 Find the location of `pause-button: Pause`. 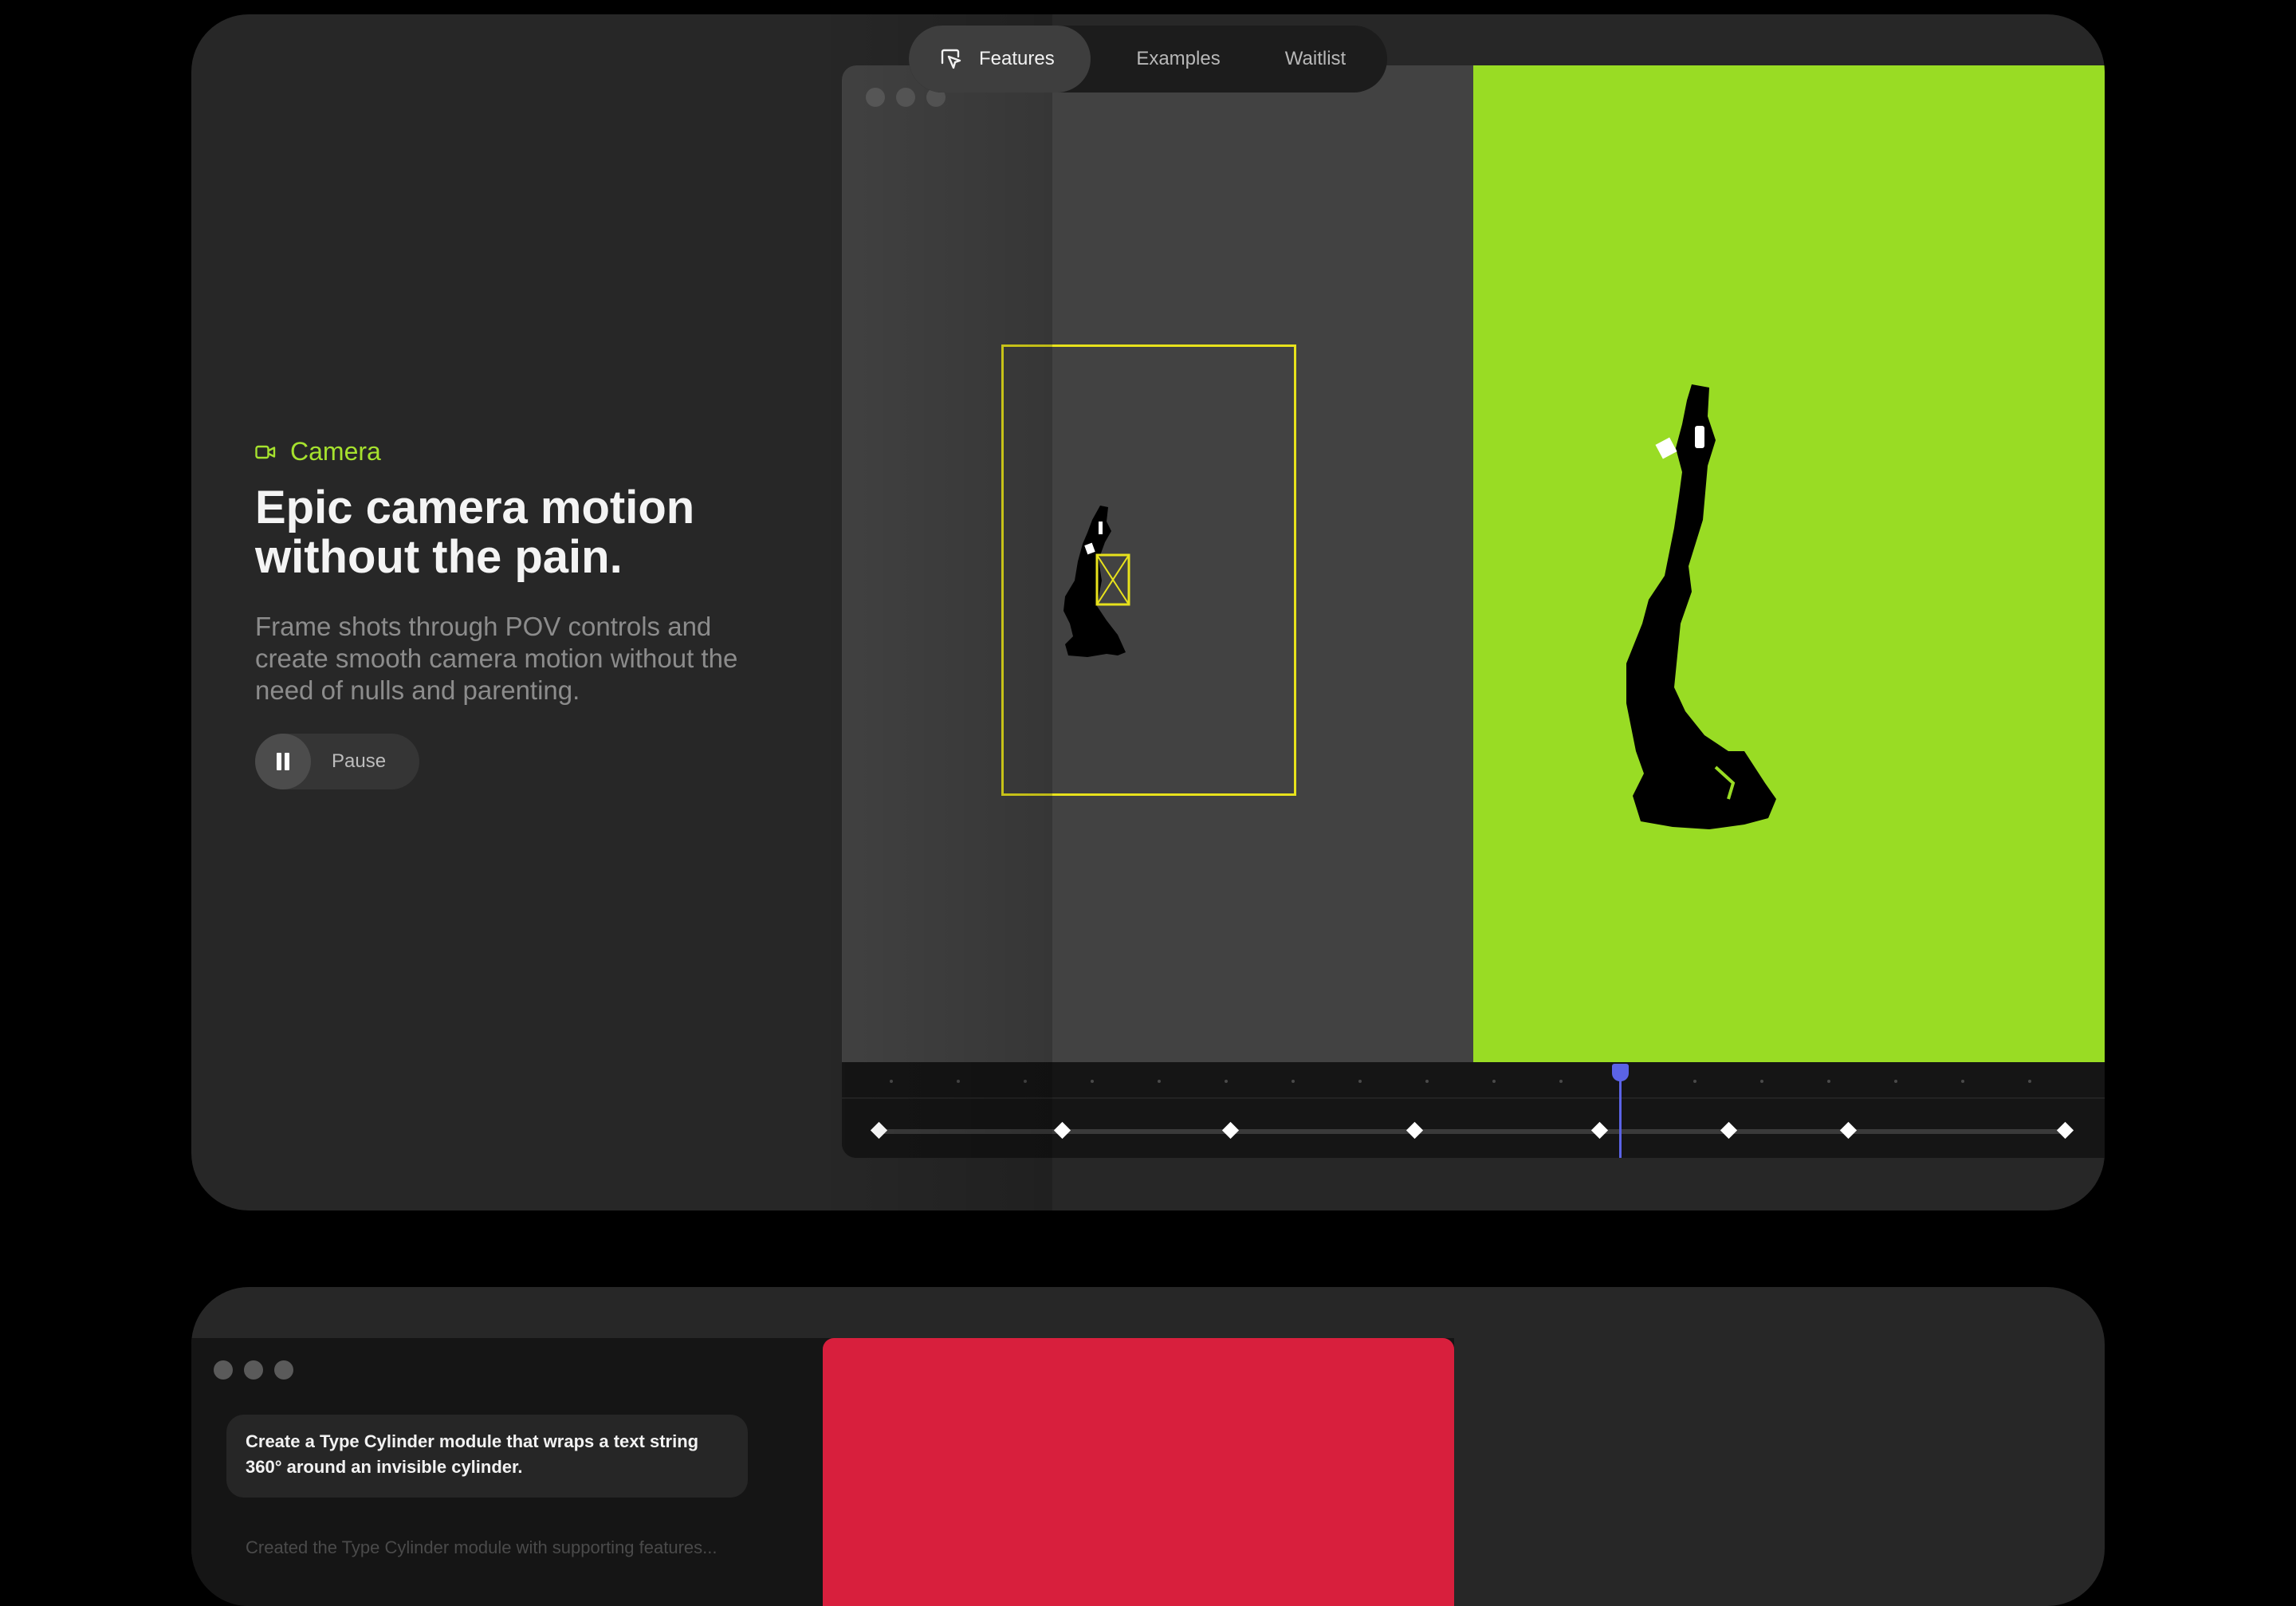

pause-button: Pause is located at coordinates (337, 761).